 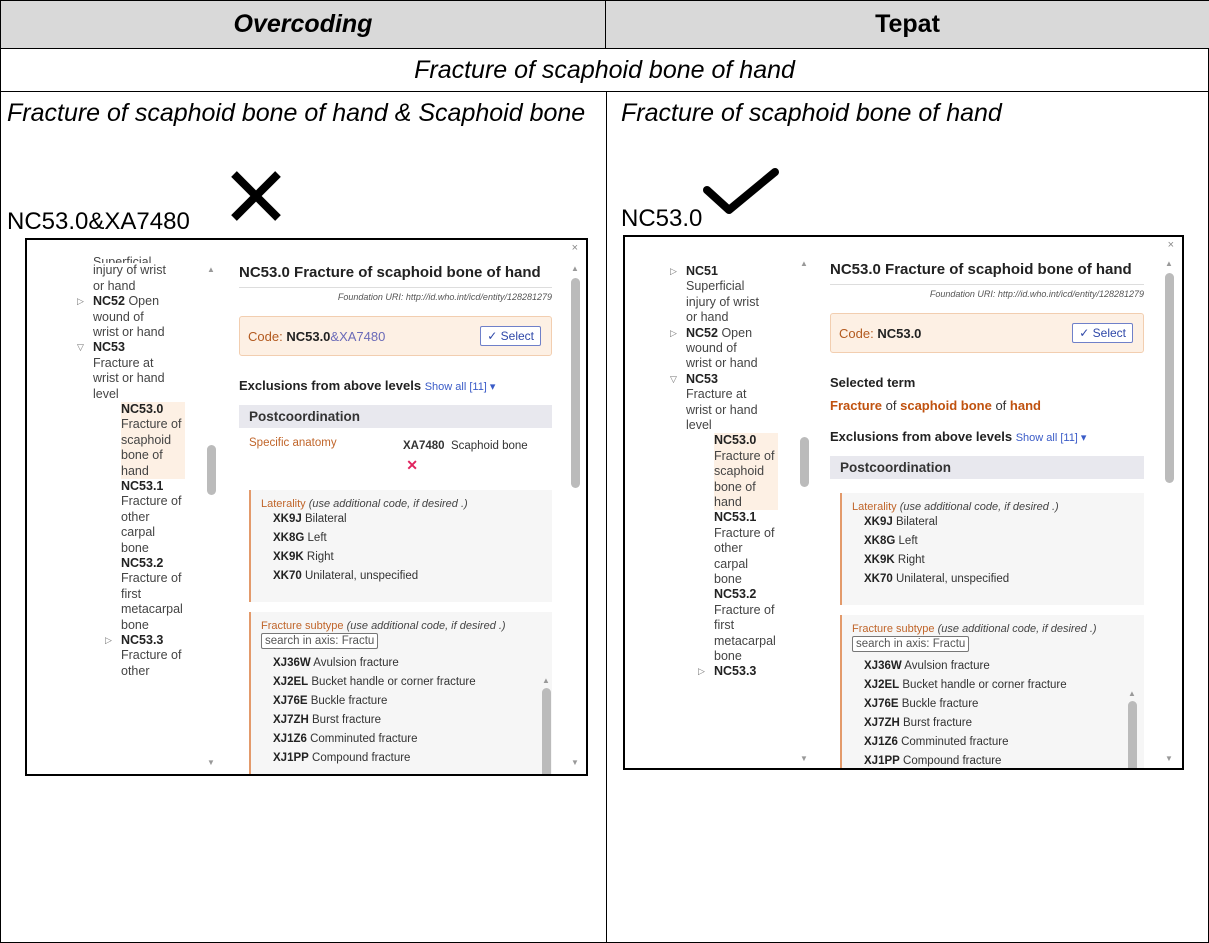 I want to click on tree-scrollbar, so click(x=804, y=462).